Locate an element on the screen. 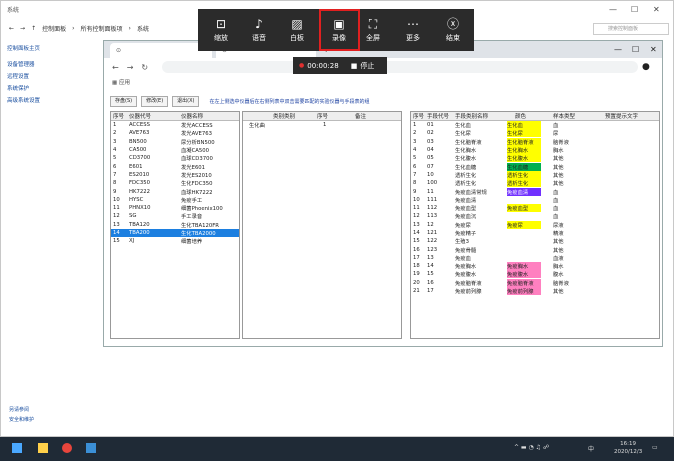  table-row: 11 PHNX10 细菌Phoenix100 is located at coordinates (175, 208).